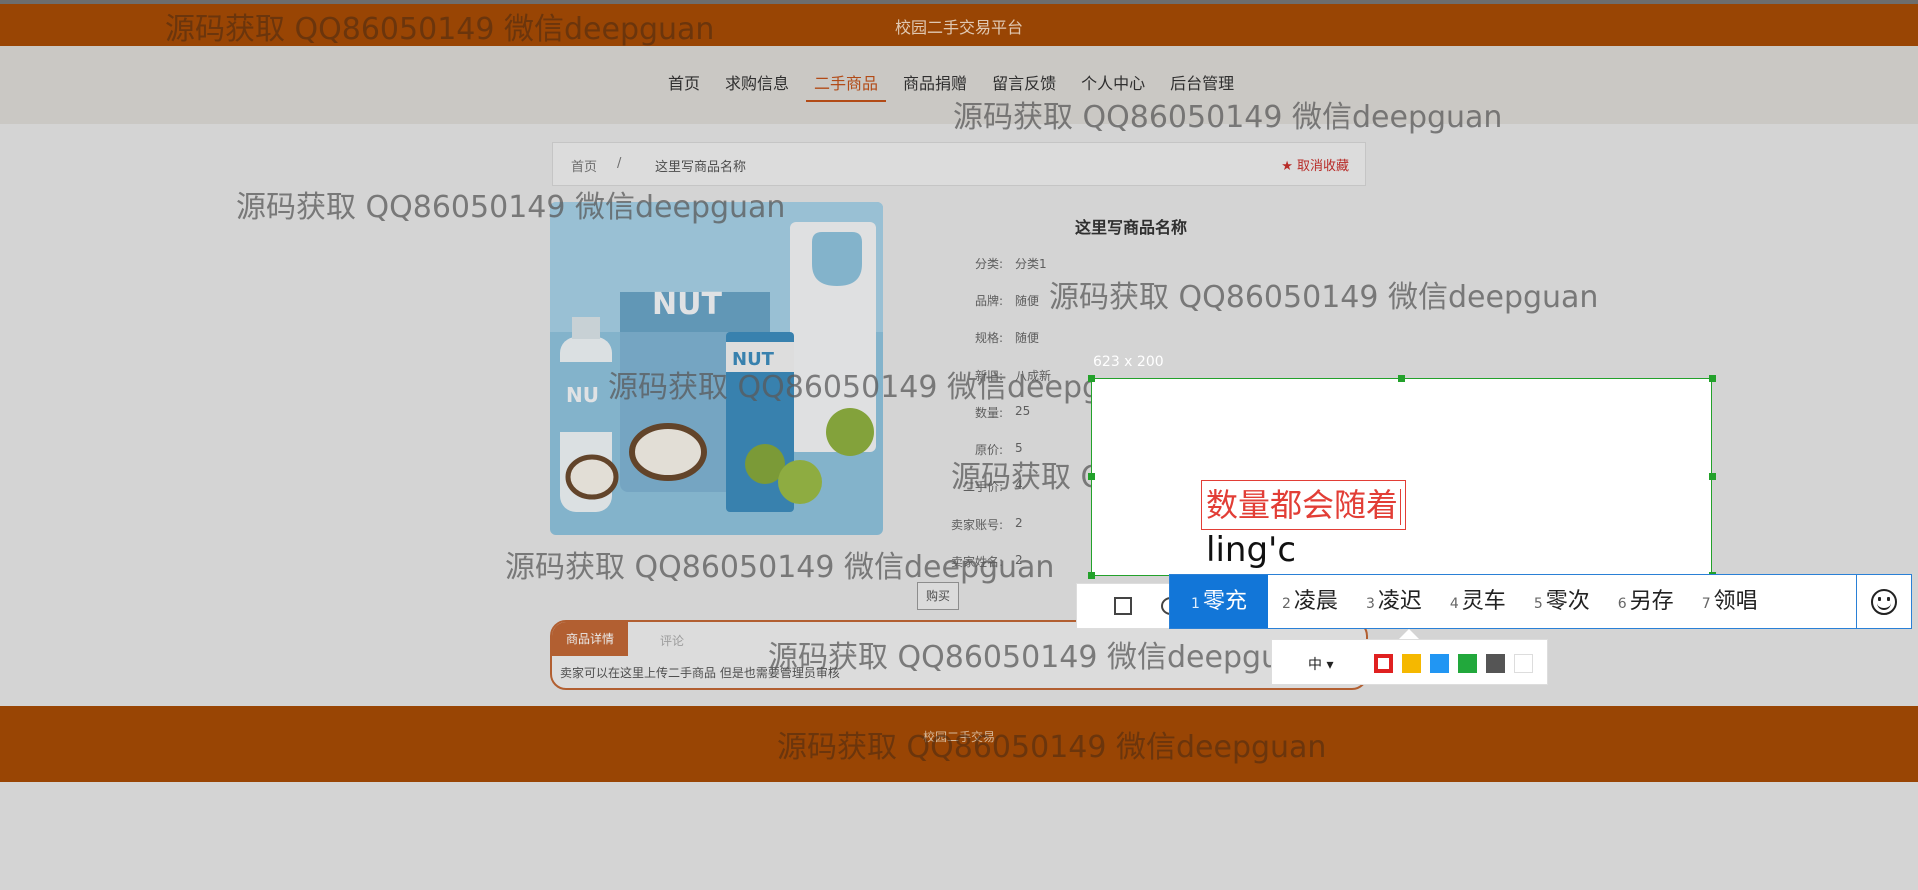 The image size is (1918, 890). I want to click on candidate-number: 1, so click(1195, 604).